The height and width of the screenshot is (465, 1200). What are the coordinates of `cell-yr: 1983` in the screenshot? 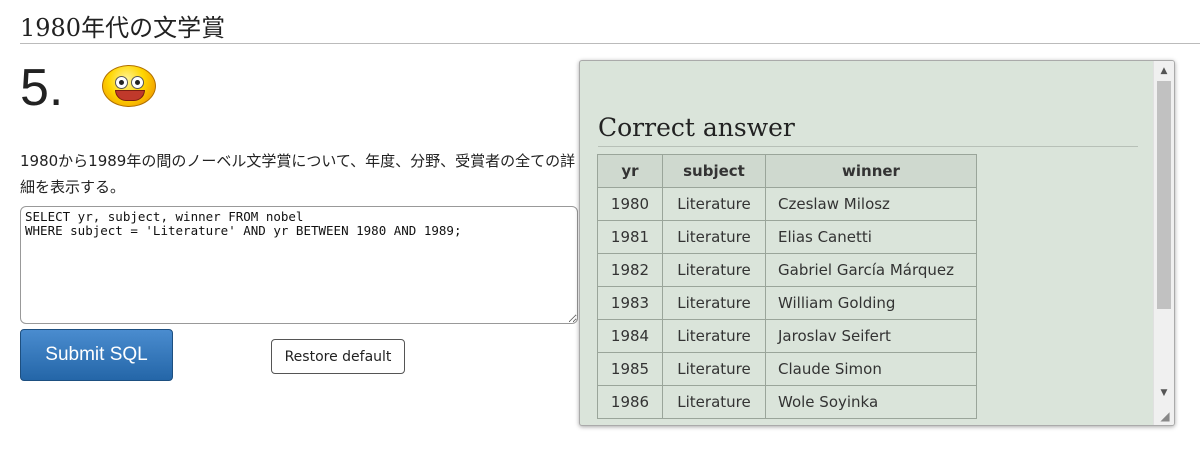 It's located at (630, 303).